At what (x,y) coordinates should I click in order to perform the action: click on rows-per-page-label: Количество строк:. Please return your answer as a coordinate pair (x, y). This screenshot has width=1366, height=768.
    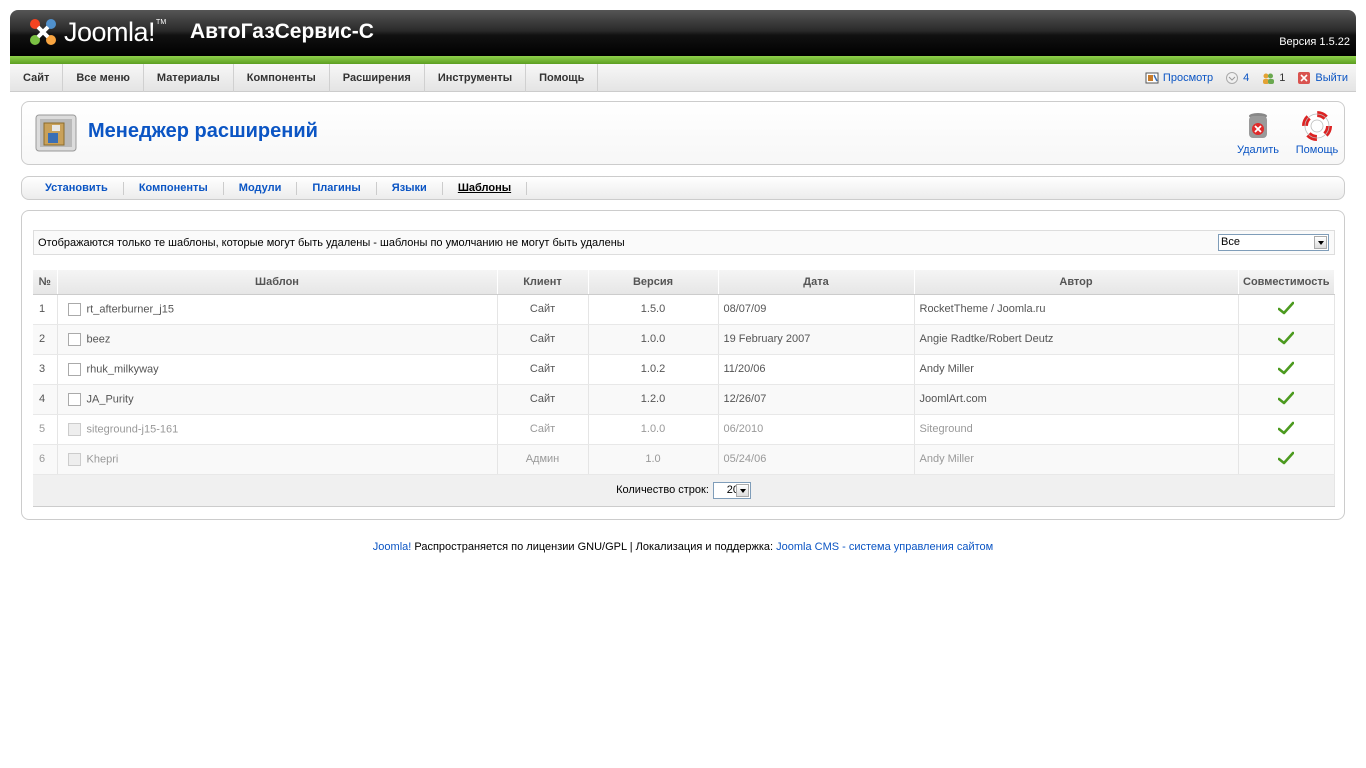
    Looking at the image, I should click on (662, 490).